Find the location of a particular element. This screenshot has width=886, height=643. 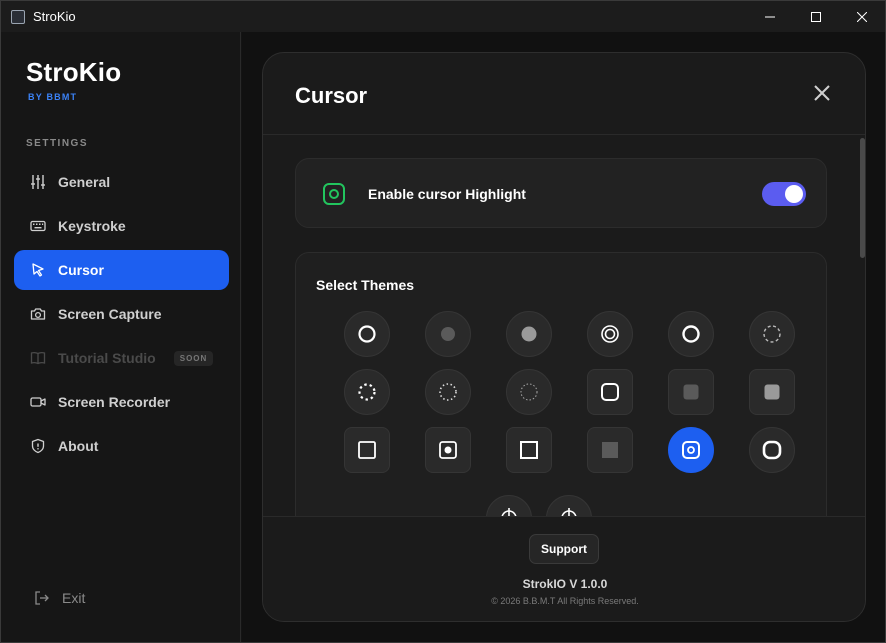

cursor-highlight-toggle is located at coordinates (784, 194).